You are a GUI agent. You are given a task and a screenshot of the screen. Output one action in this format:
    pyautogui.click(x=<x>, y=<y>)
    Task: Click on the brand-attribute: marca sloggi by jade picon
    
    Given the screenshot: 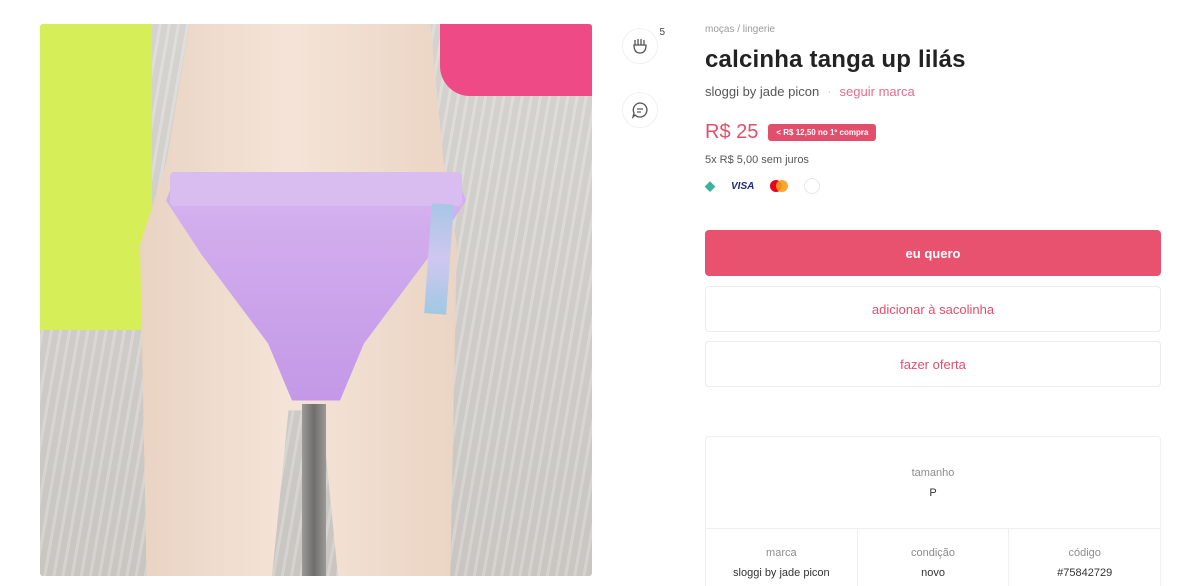 What is the action you would take?
    pyautogui.click(x=782, y=557)
    